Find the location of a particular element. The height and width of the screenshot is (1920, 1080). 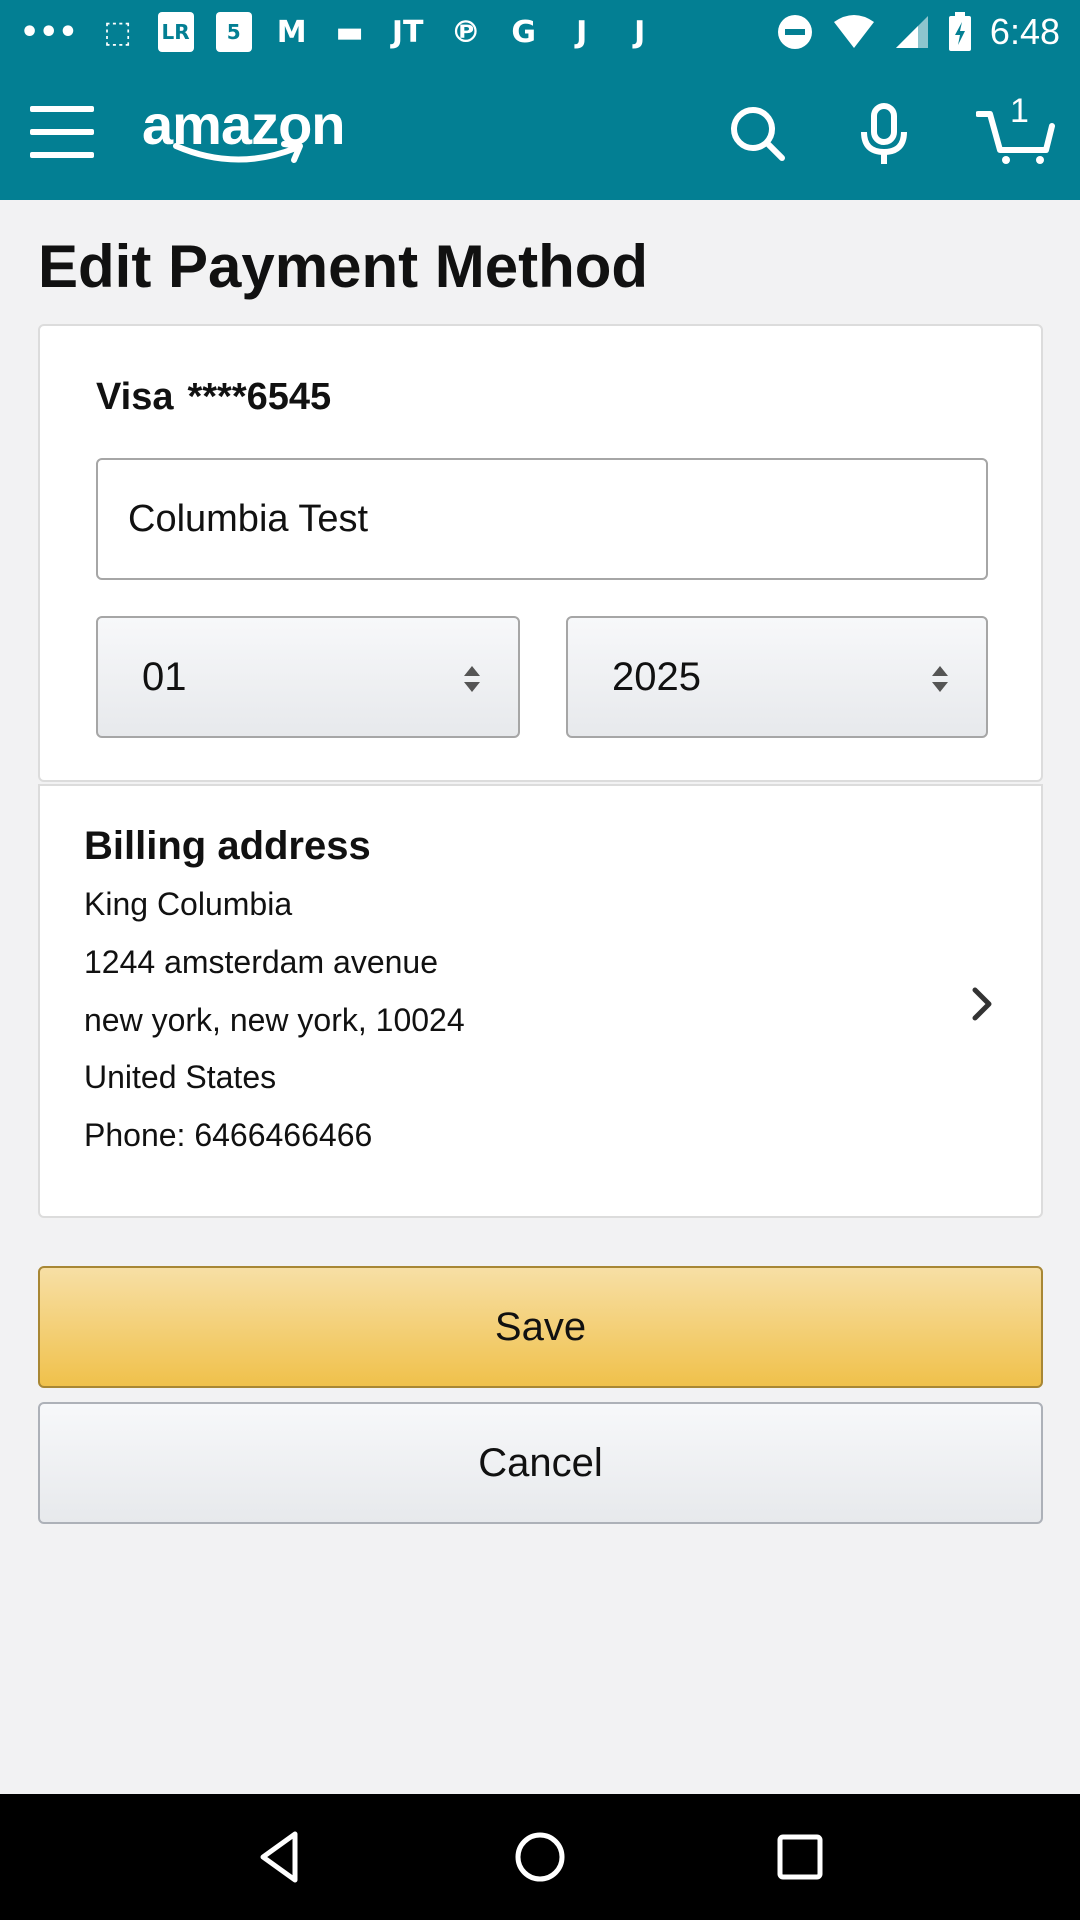

lr-icon: LR is located at coordinates (175, 32).